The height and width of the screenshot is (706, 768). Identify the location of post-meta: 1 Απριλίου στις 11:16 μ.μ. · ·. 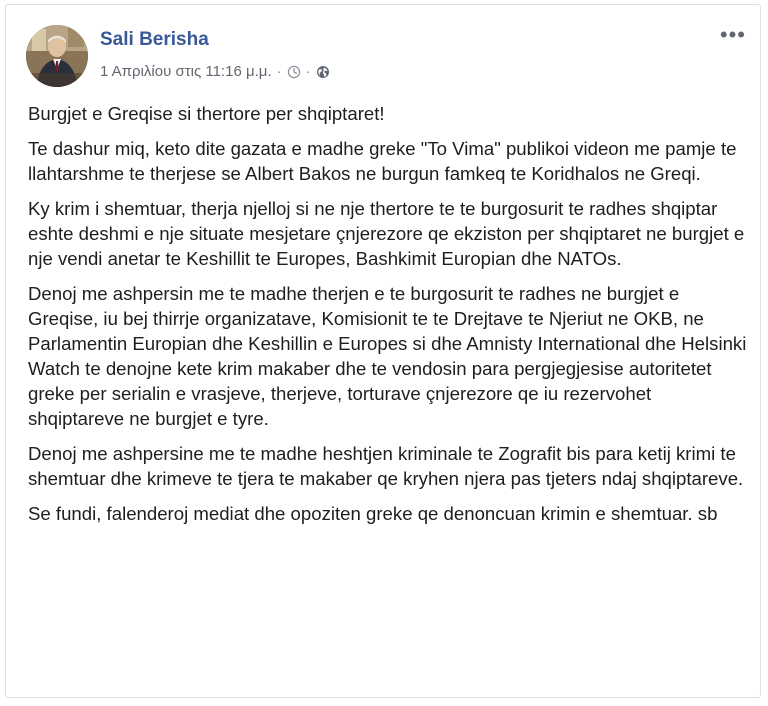
(215, 71).